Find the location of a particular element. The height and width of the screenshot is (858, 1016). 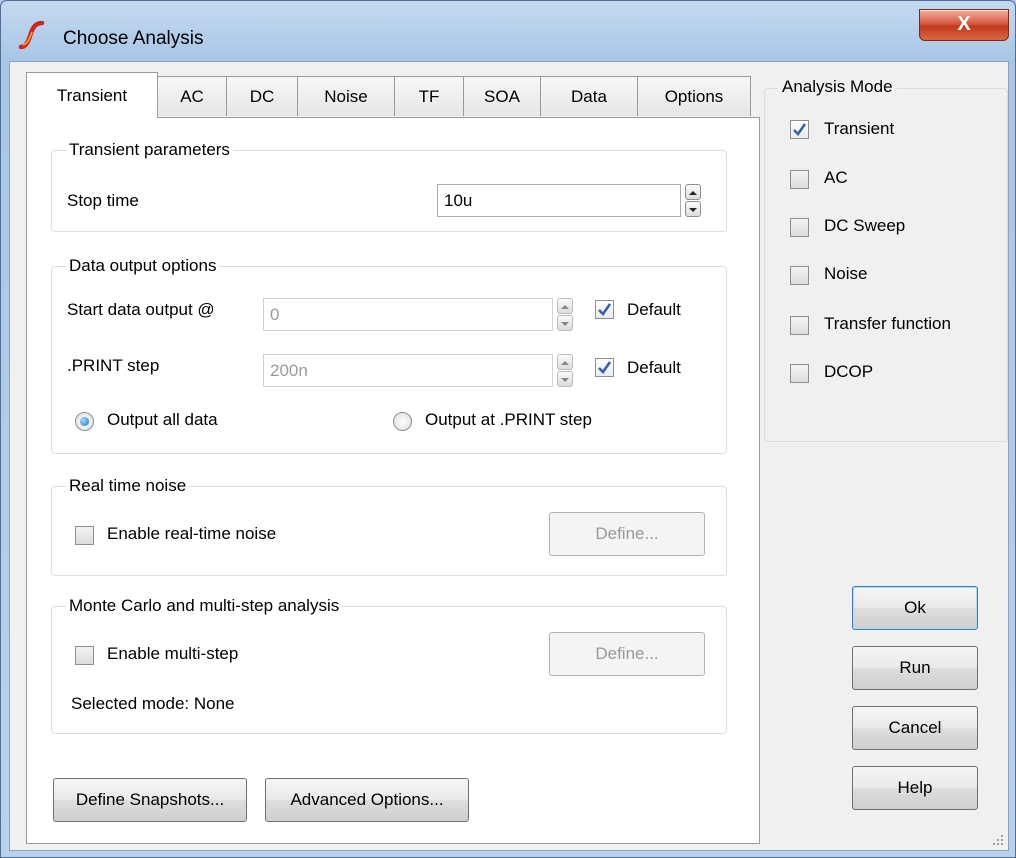

start-data-output-spinner is located at coordinates (565, 314).